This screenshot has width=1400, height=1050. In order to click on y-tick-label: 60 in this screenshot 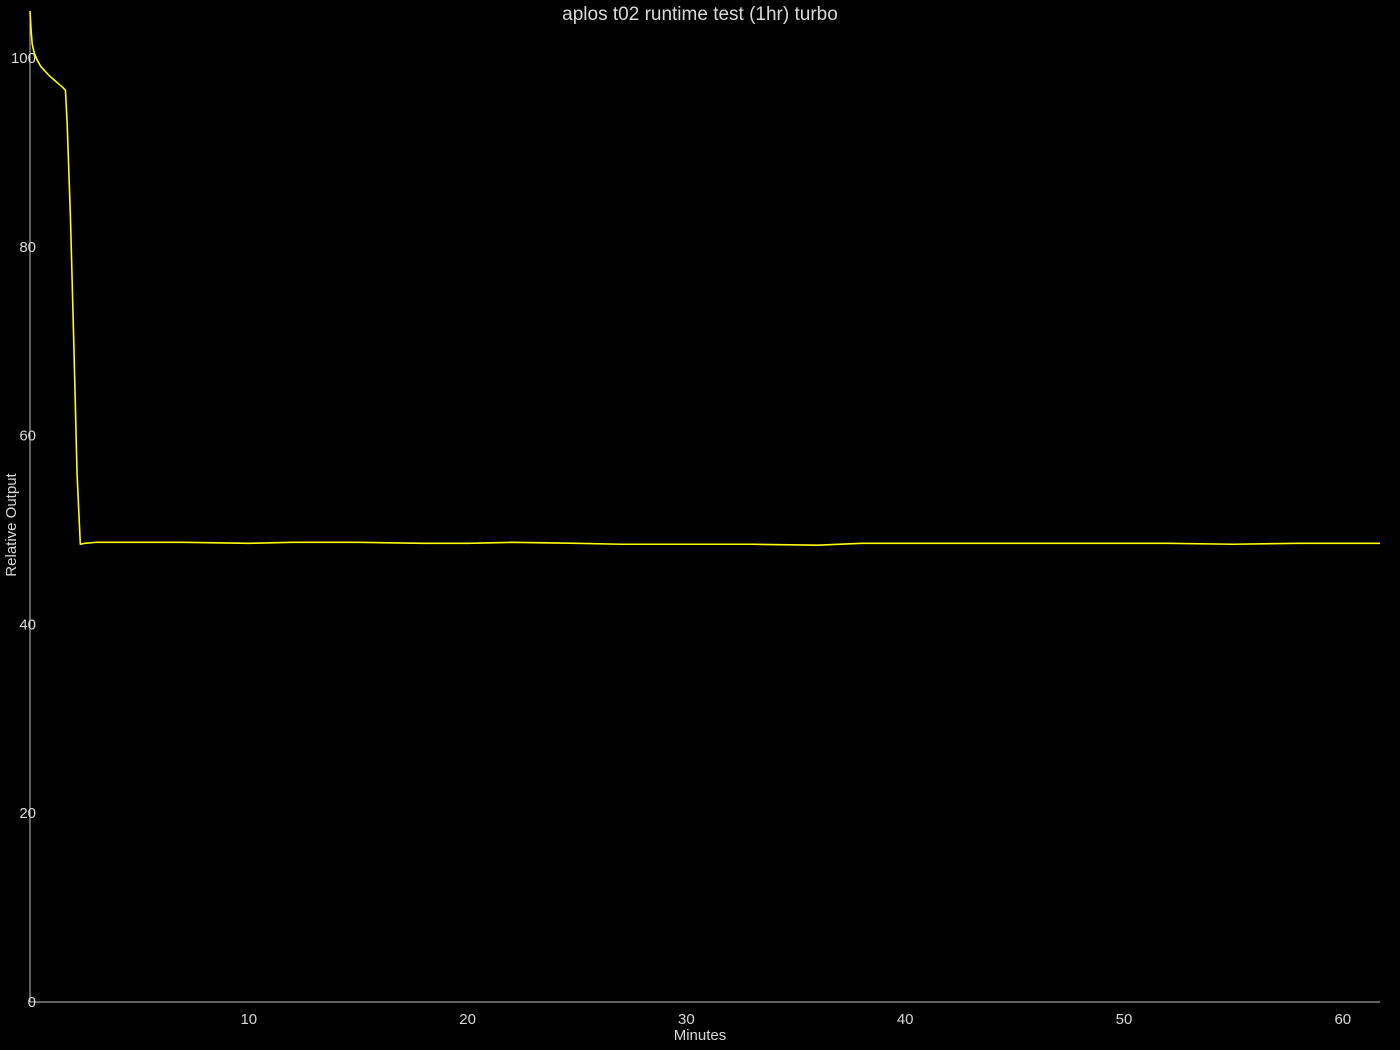, I will do `click(27, 436)`.